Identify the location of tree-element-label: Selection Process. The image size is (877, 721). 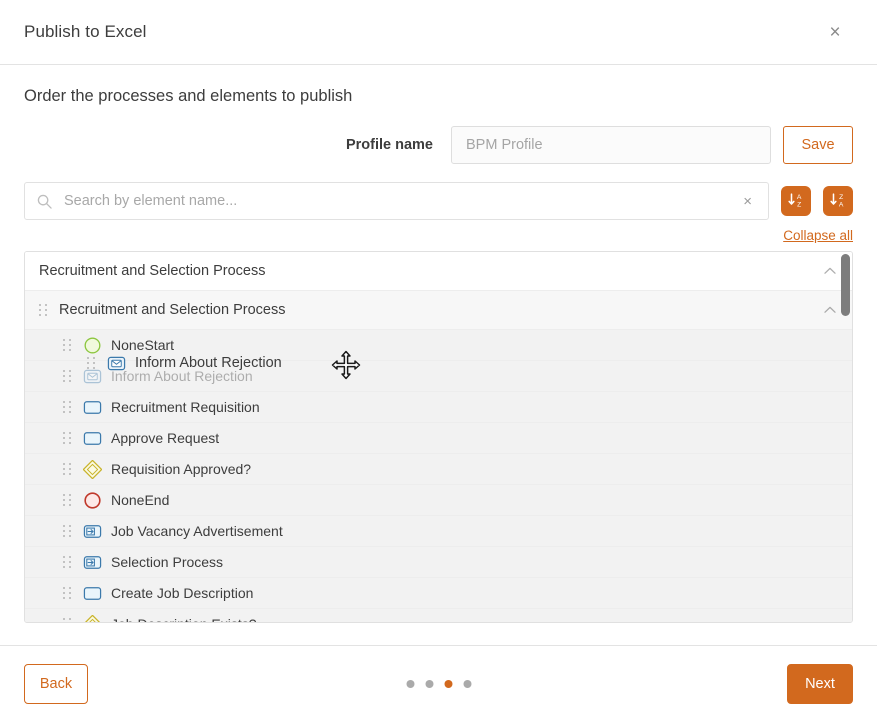
(167, 562).